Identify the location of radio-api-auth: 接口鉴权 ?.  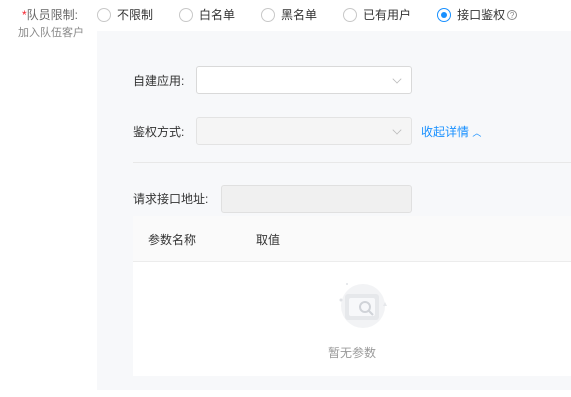
(477, 14).